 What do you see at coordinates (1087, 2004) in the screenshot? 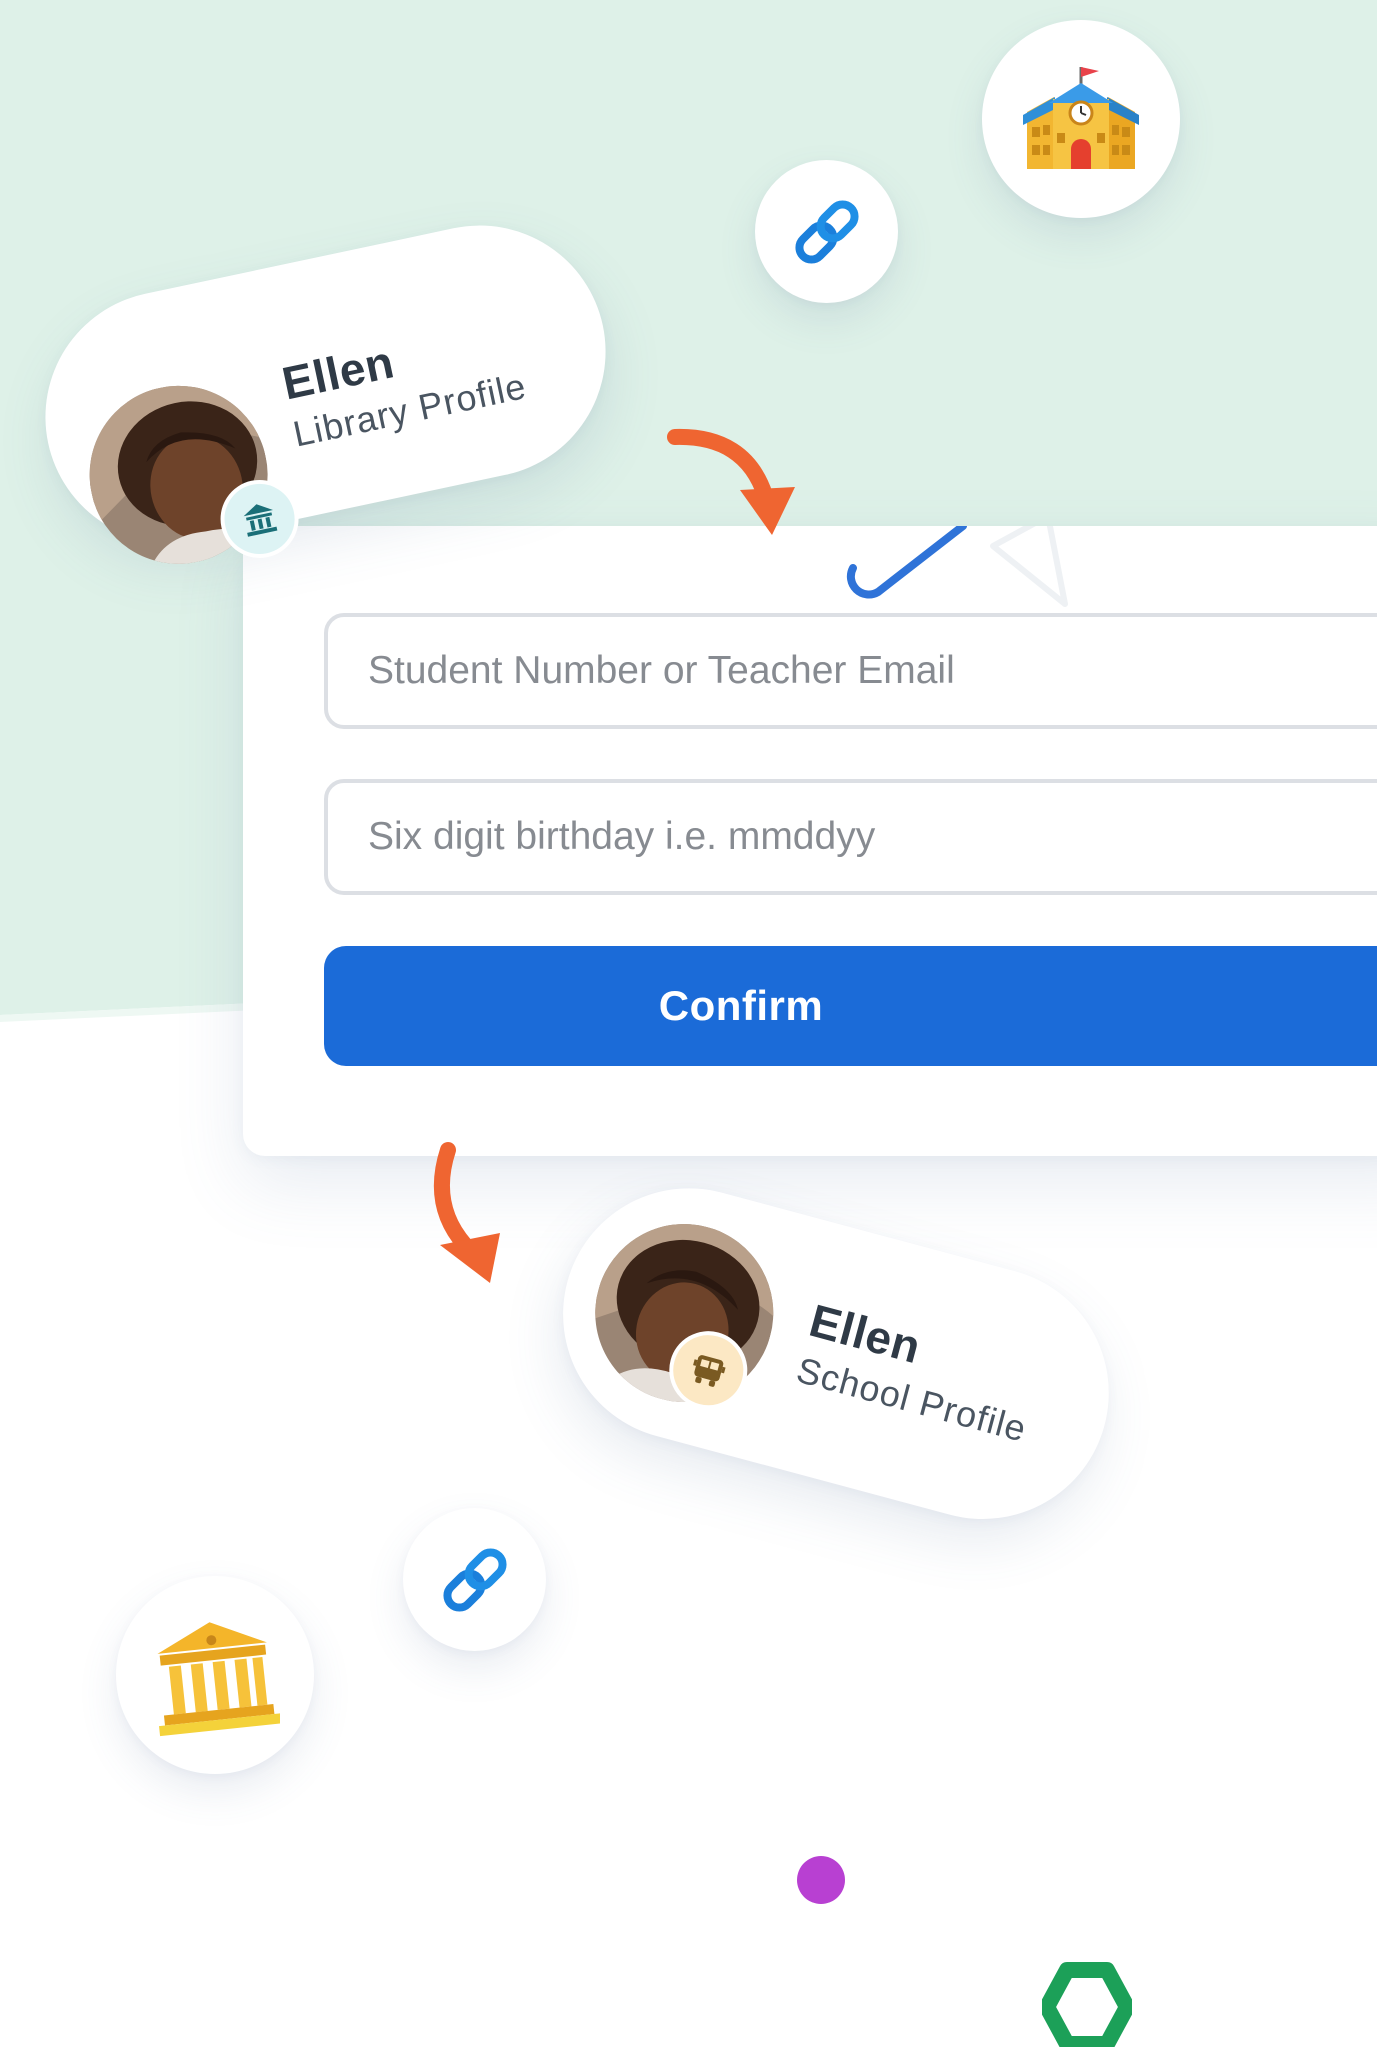
I see `green-hexagon` at bounding box center [1087, 2004].